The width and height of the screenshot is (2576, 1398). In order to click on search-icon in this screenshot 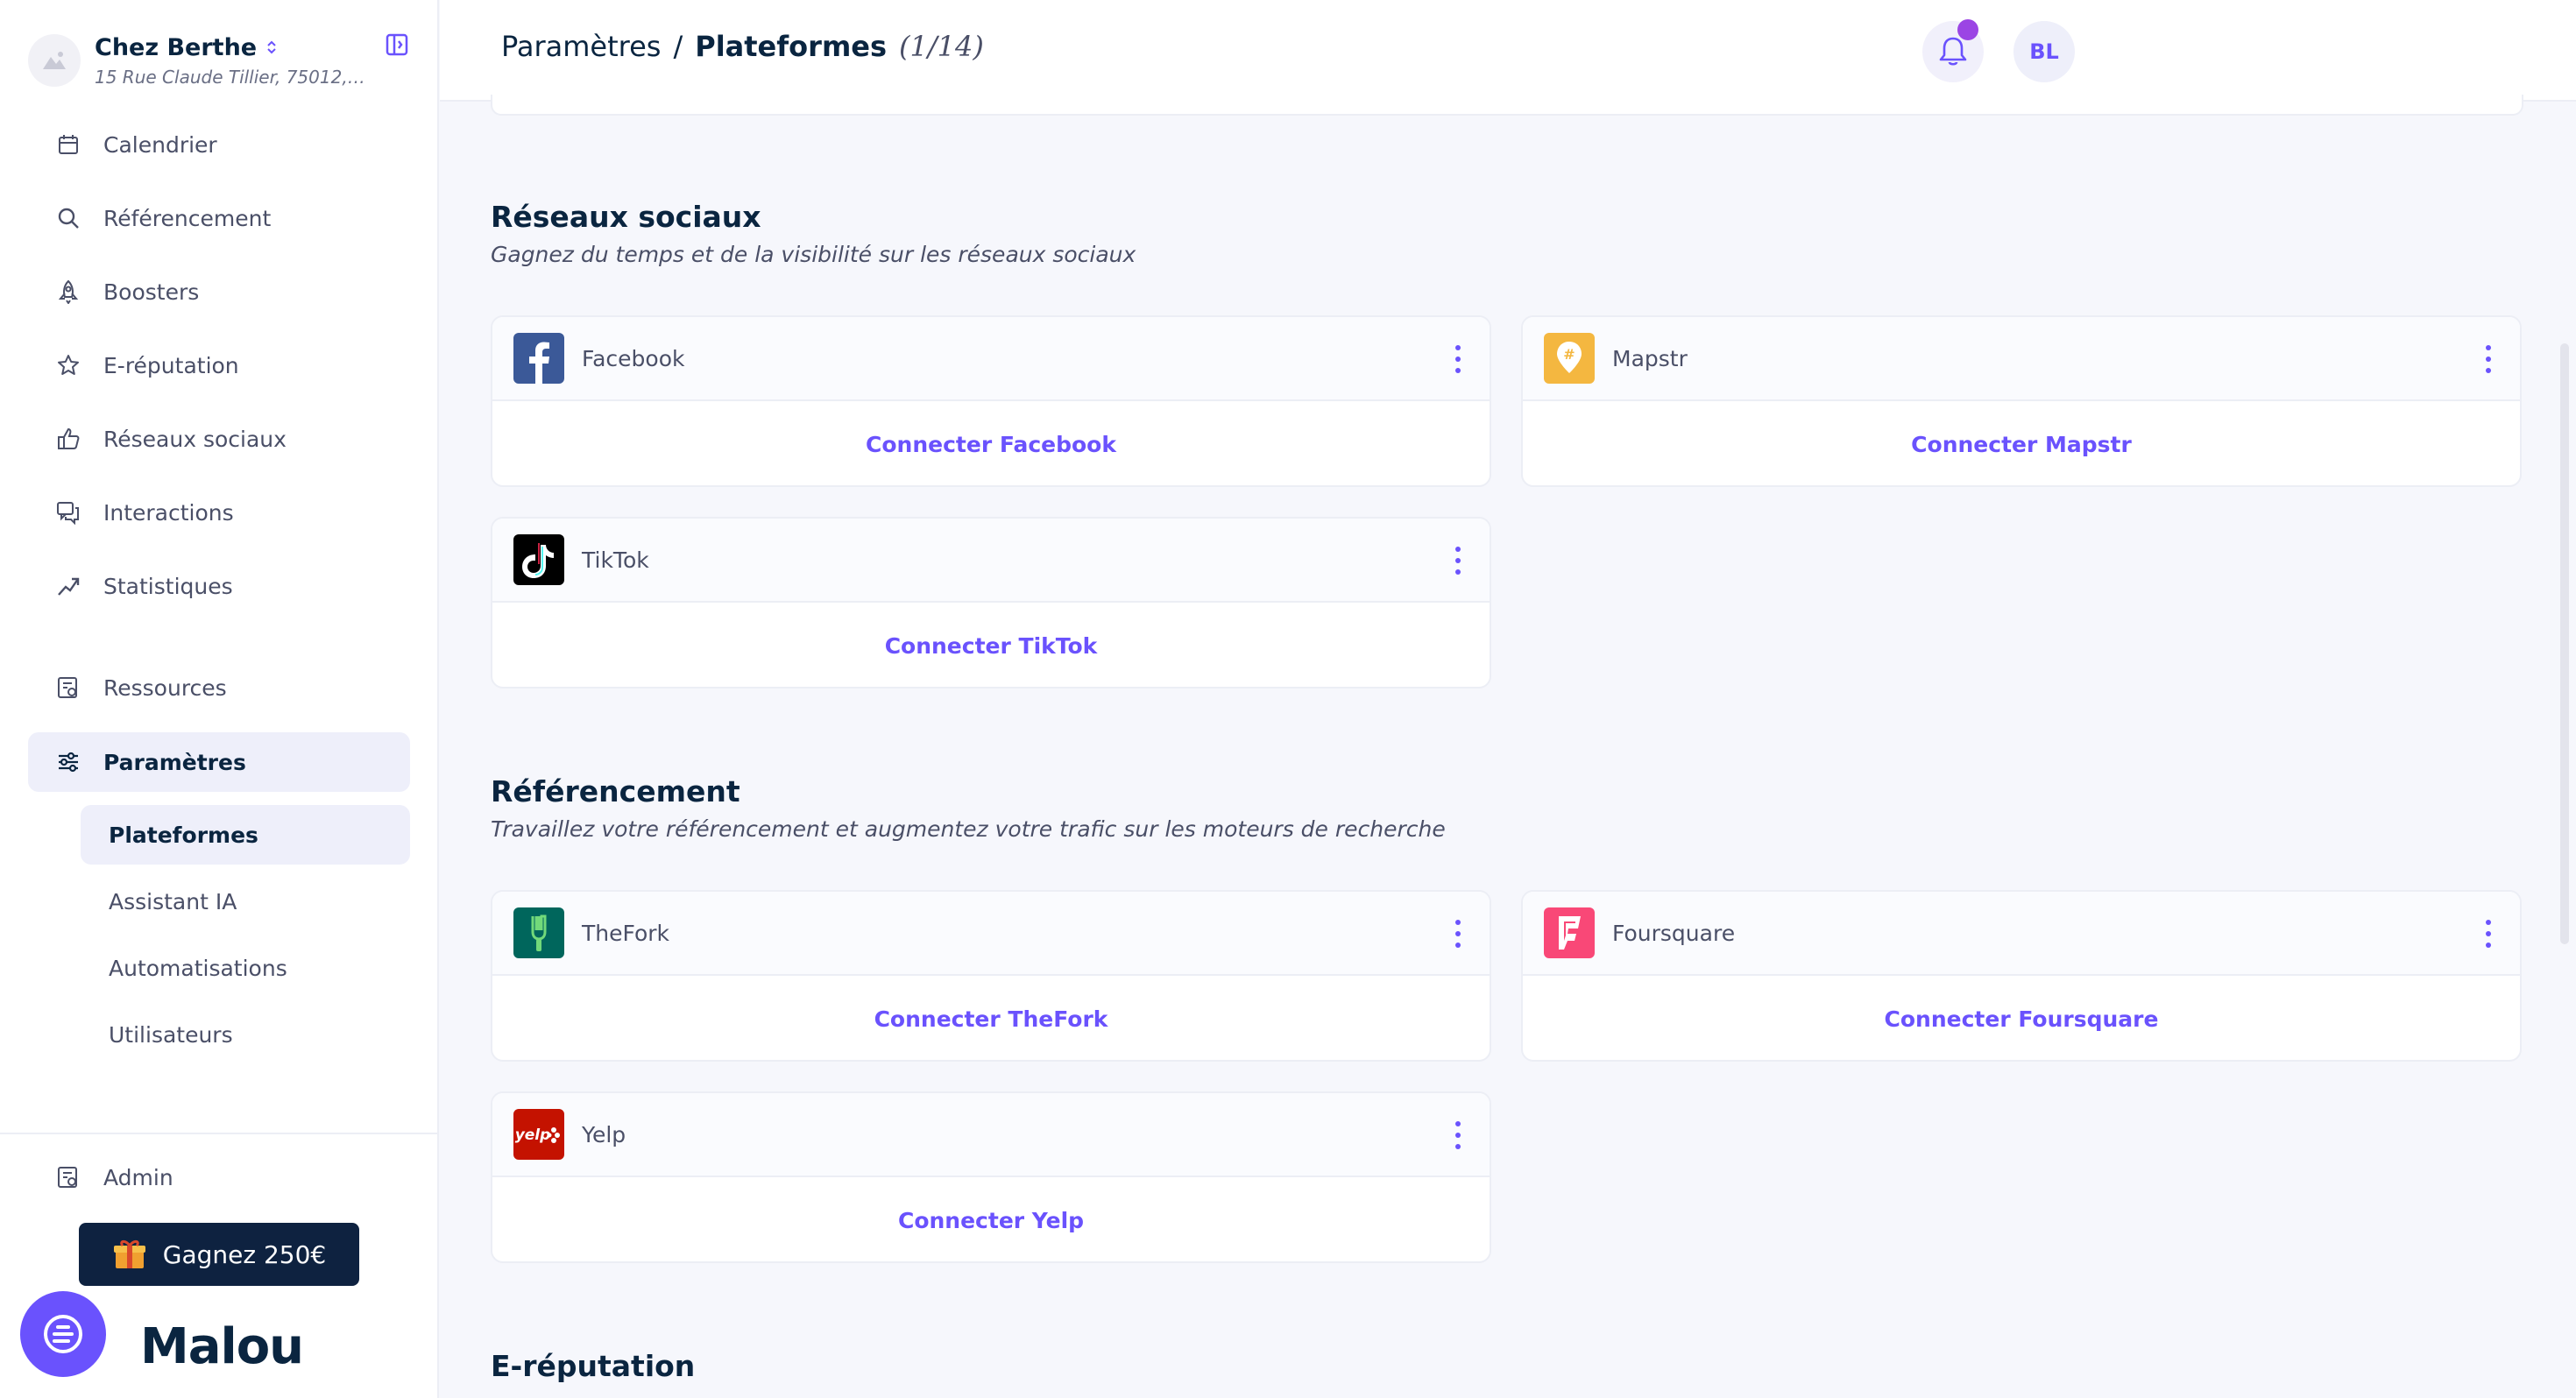, I will do `click(68, 218)`.